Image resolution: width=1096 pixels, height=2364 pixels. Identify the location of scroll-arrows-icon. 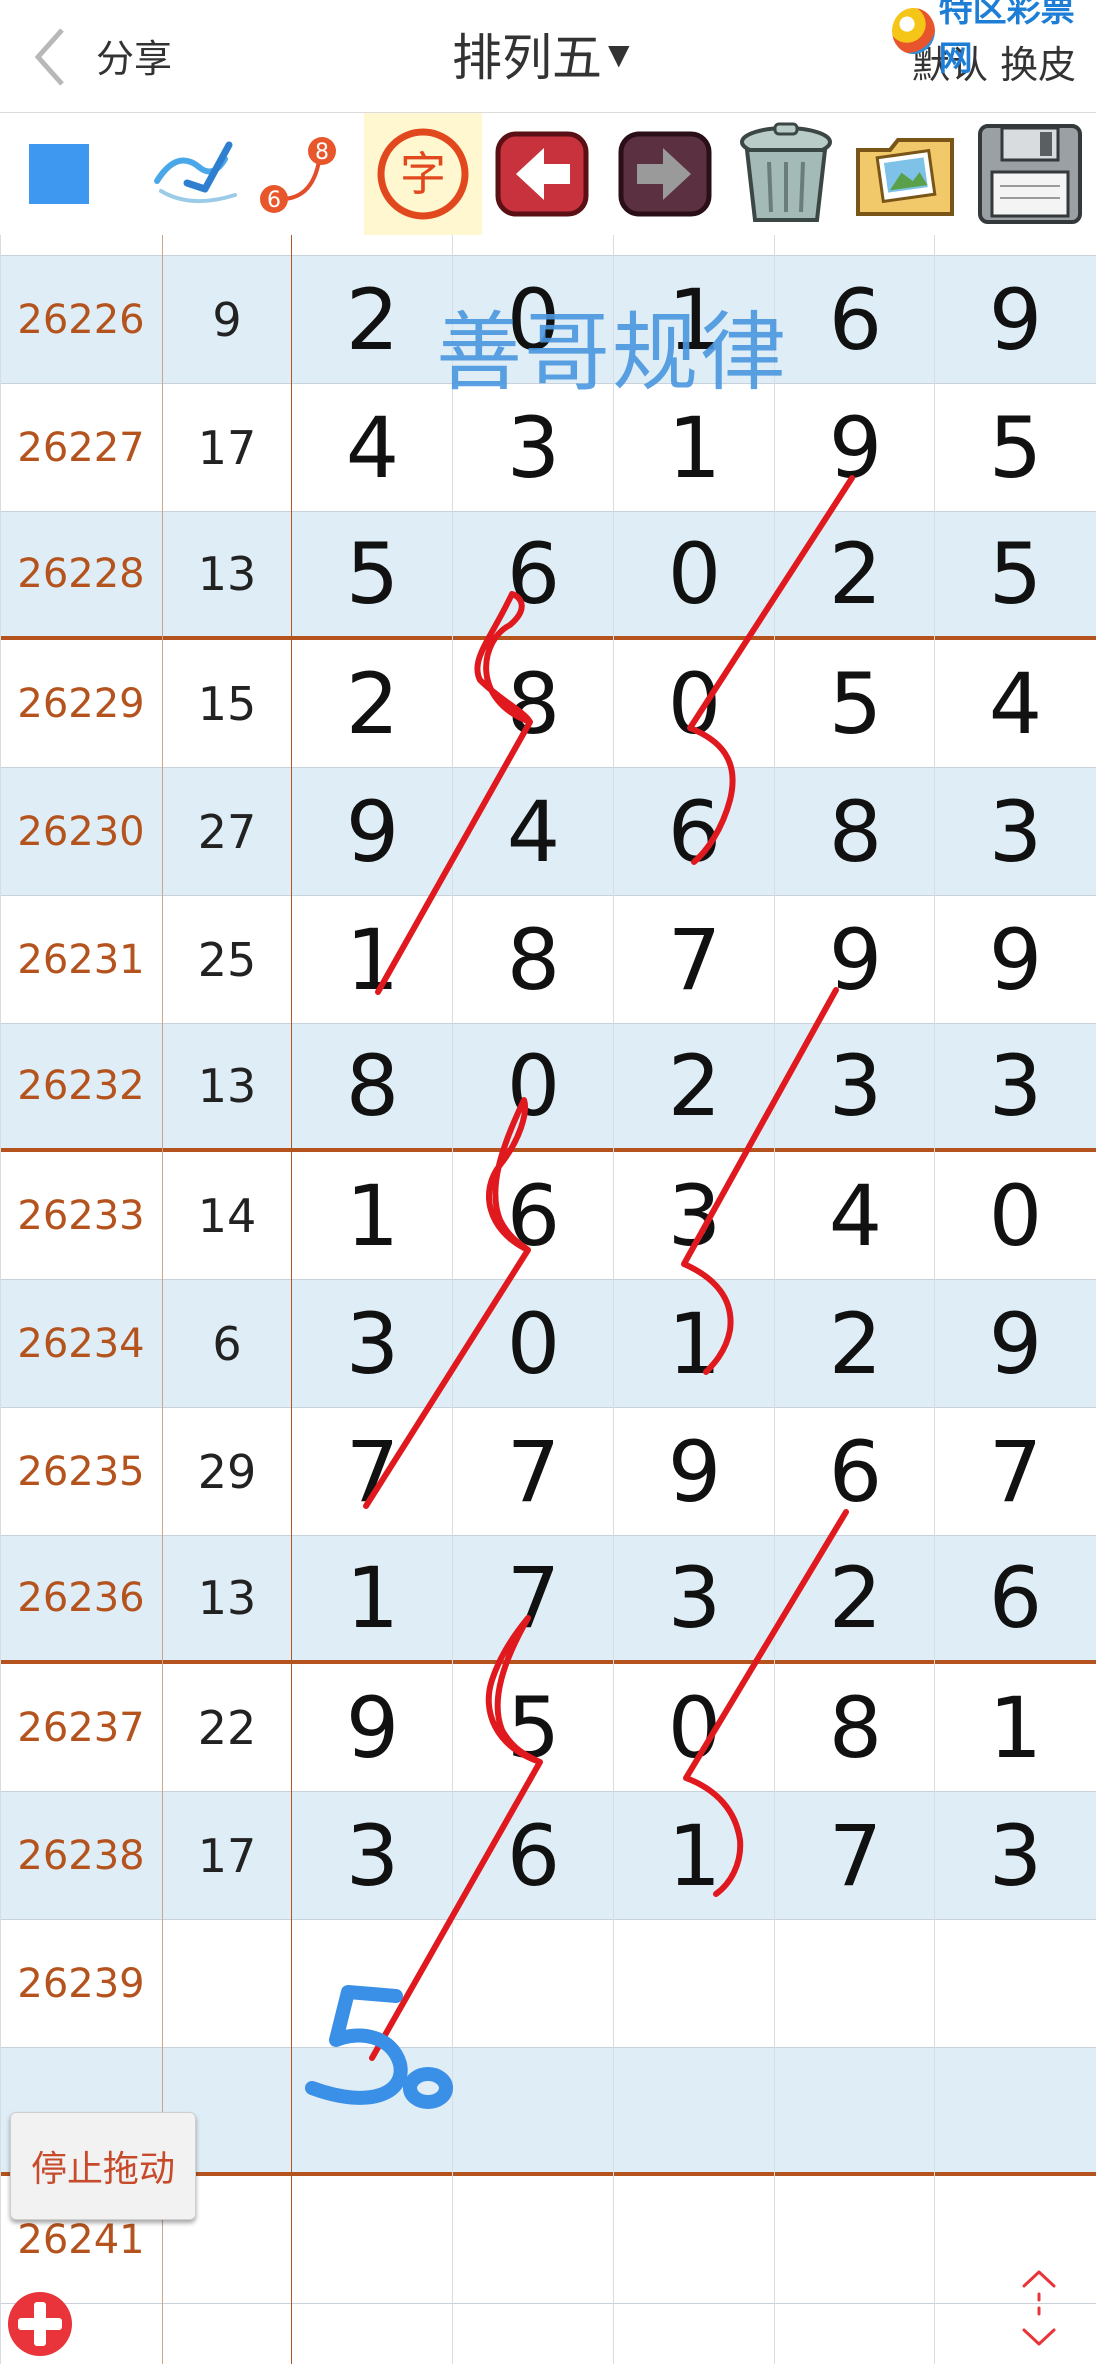
(1039, 2308).